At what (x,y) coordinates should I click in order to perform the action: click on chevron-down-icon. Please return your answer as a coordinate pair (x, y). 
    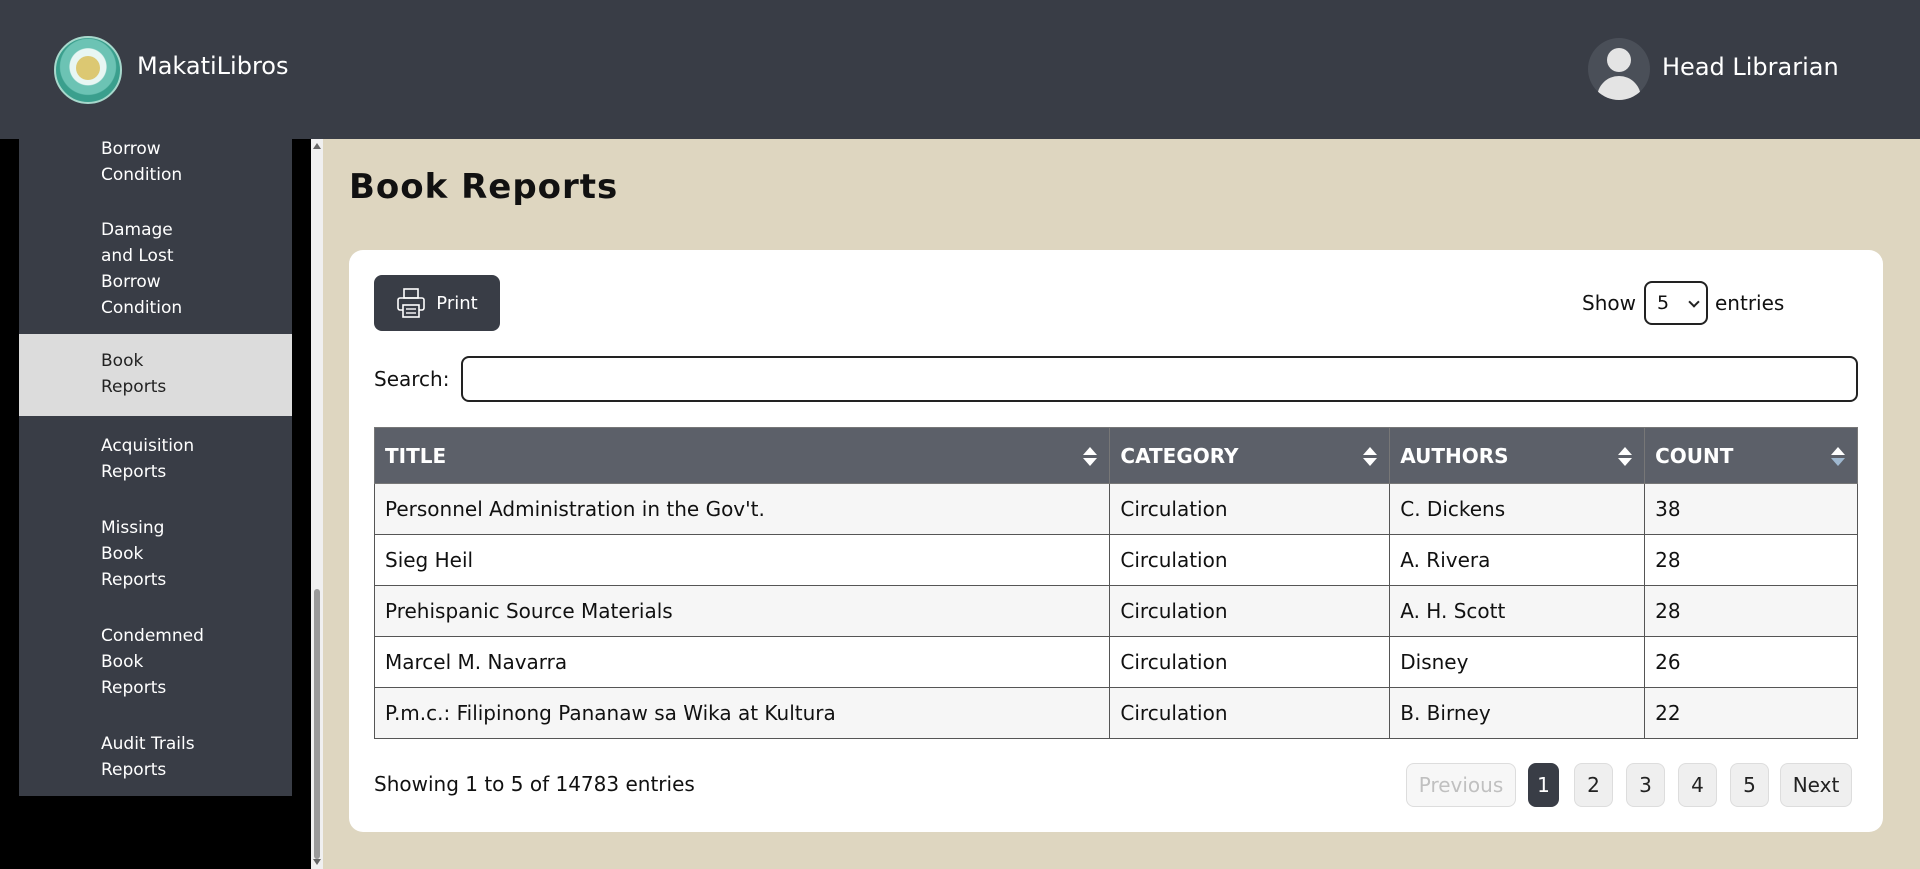
    Looking at the image, I should click on (1694, 302).